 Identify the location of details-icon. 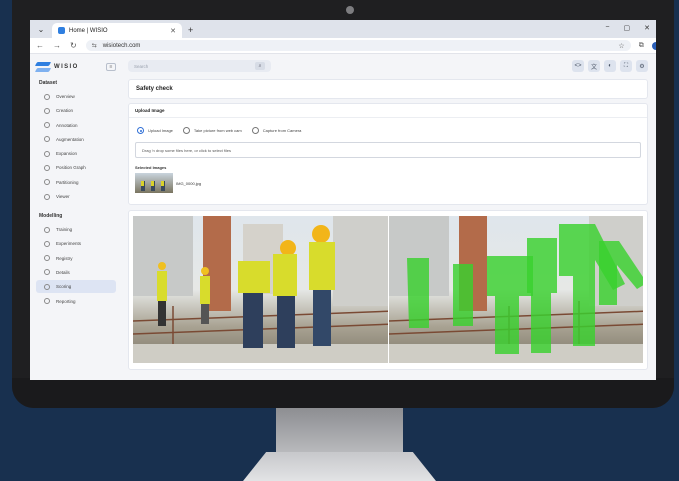
(47, 272).